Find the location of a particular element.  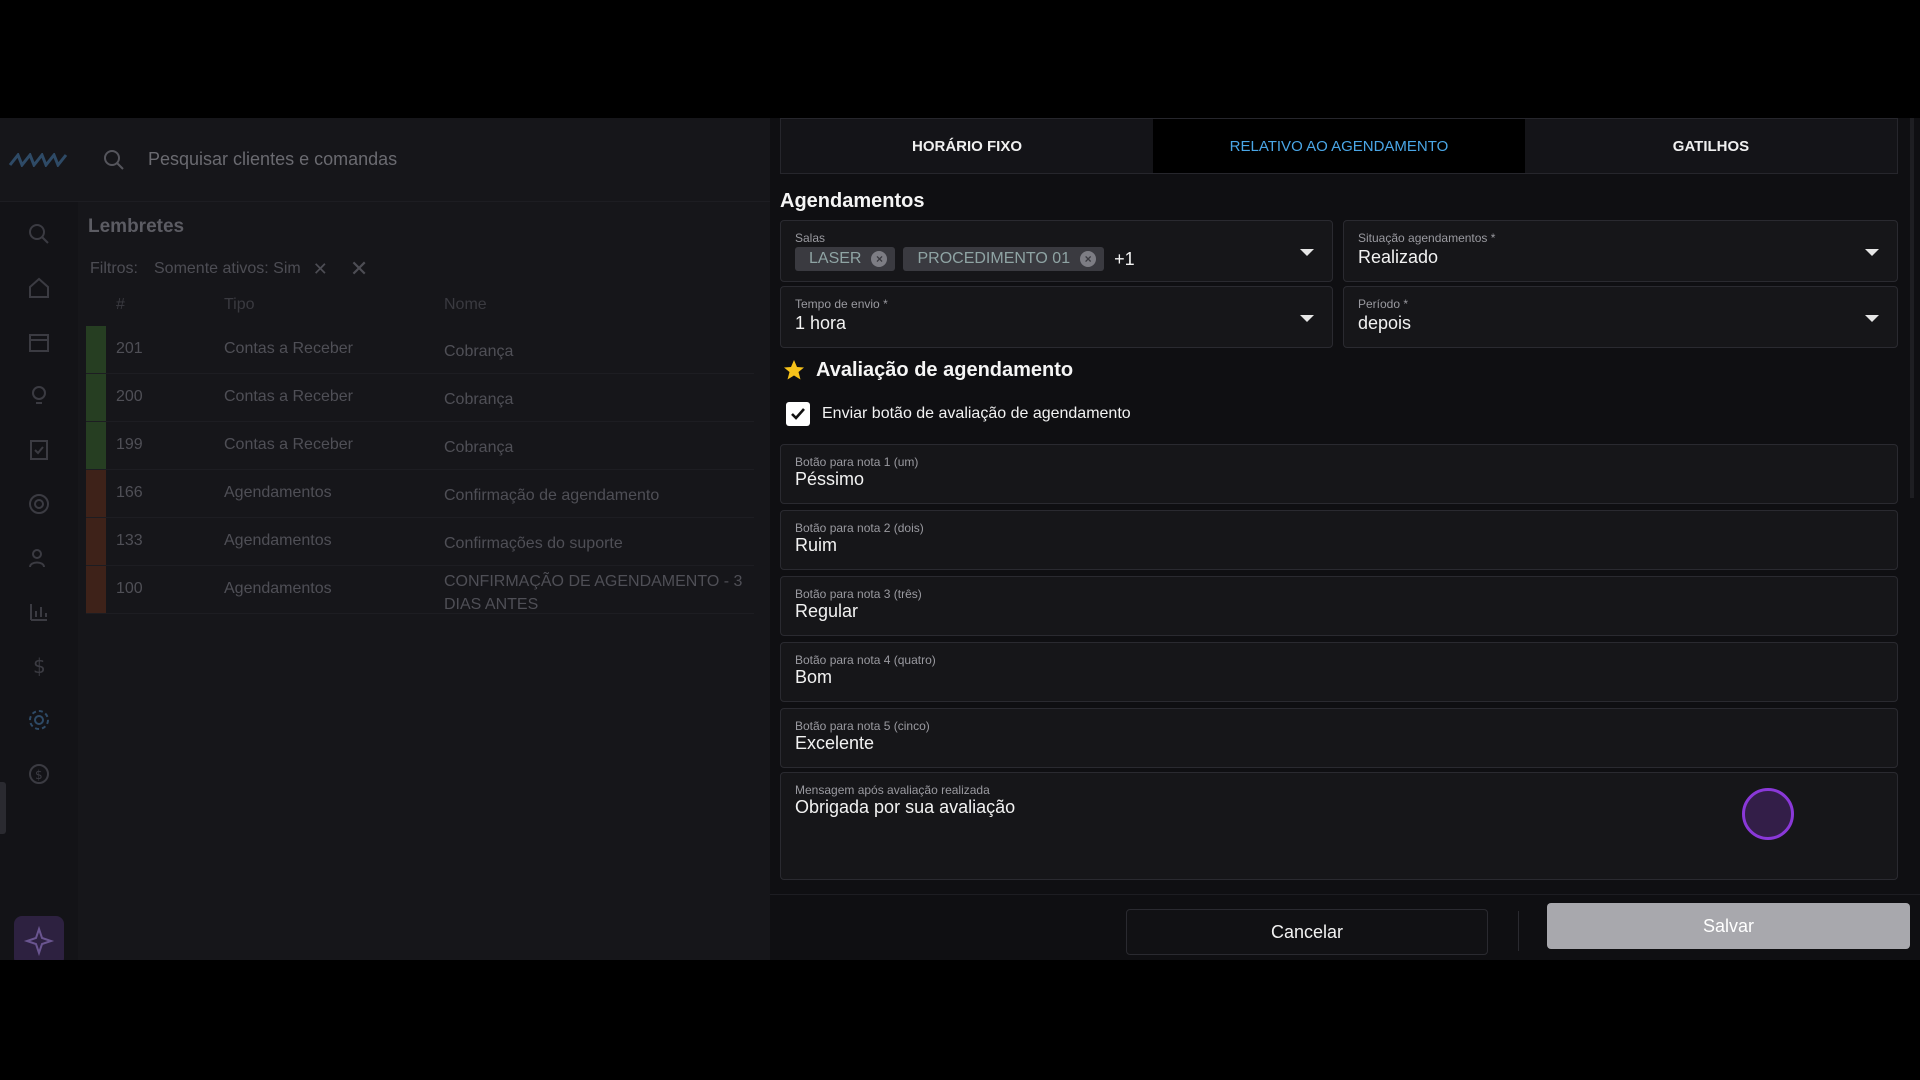

active-indicator is located at coordinates (3, 808).